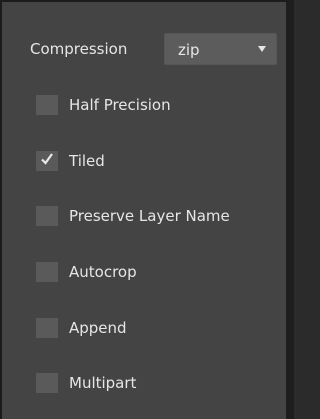 The width and height of the screenshot is (320, 419). I want to click on option-label: Autocrop, so click(103, 272).